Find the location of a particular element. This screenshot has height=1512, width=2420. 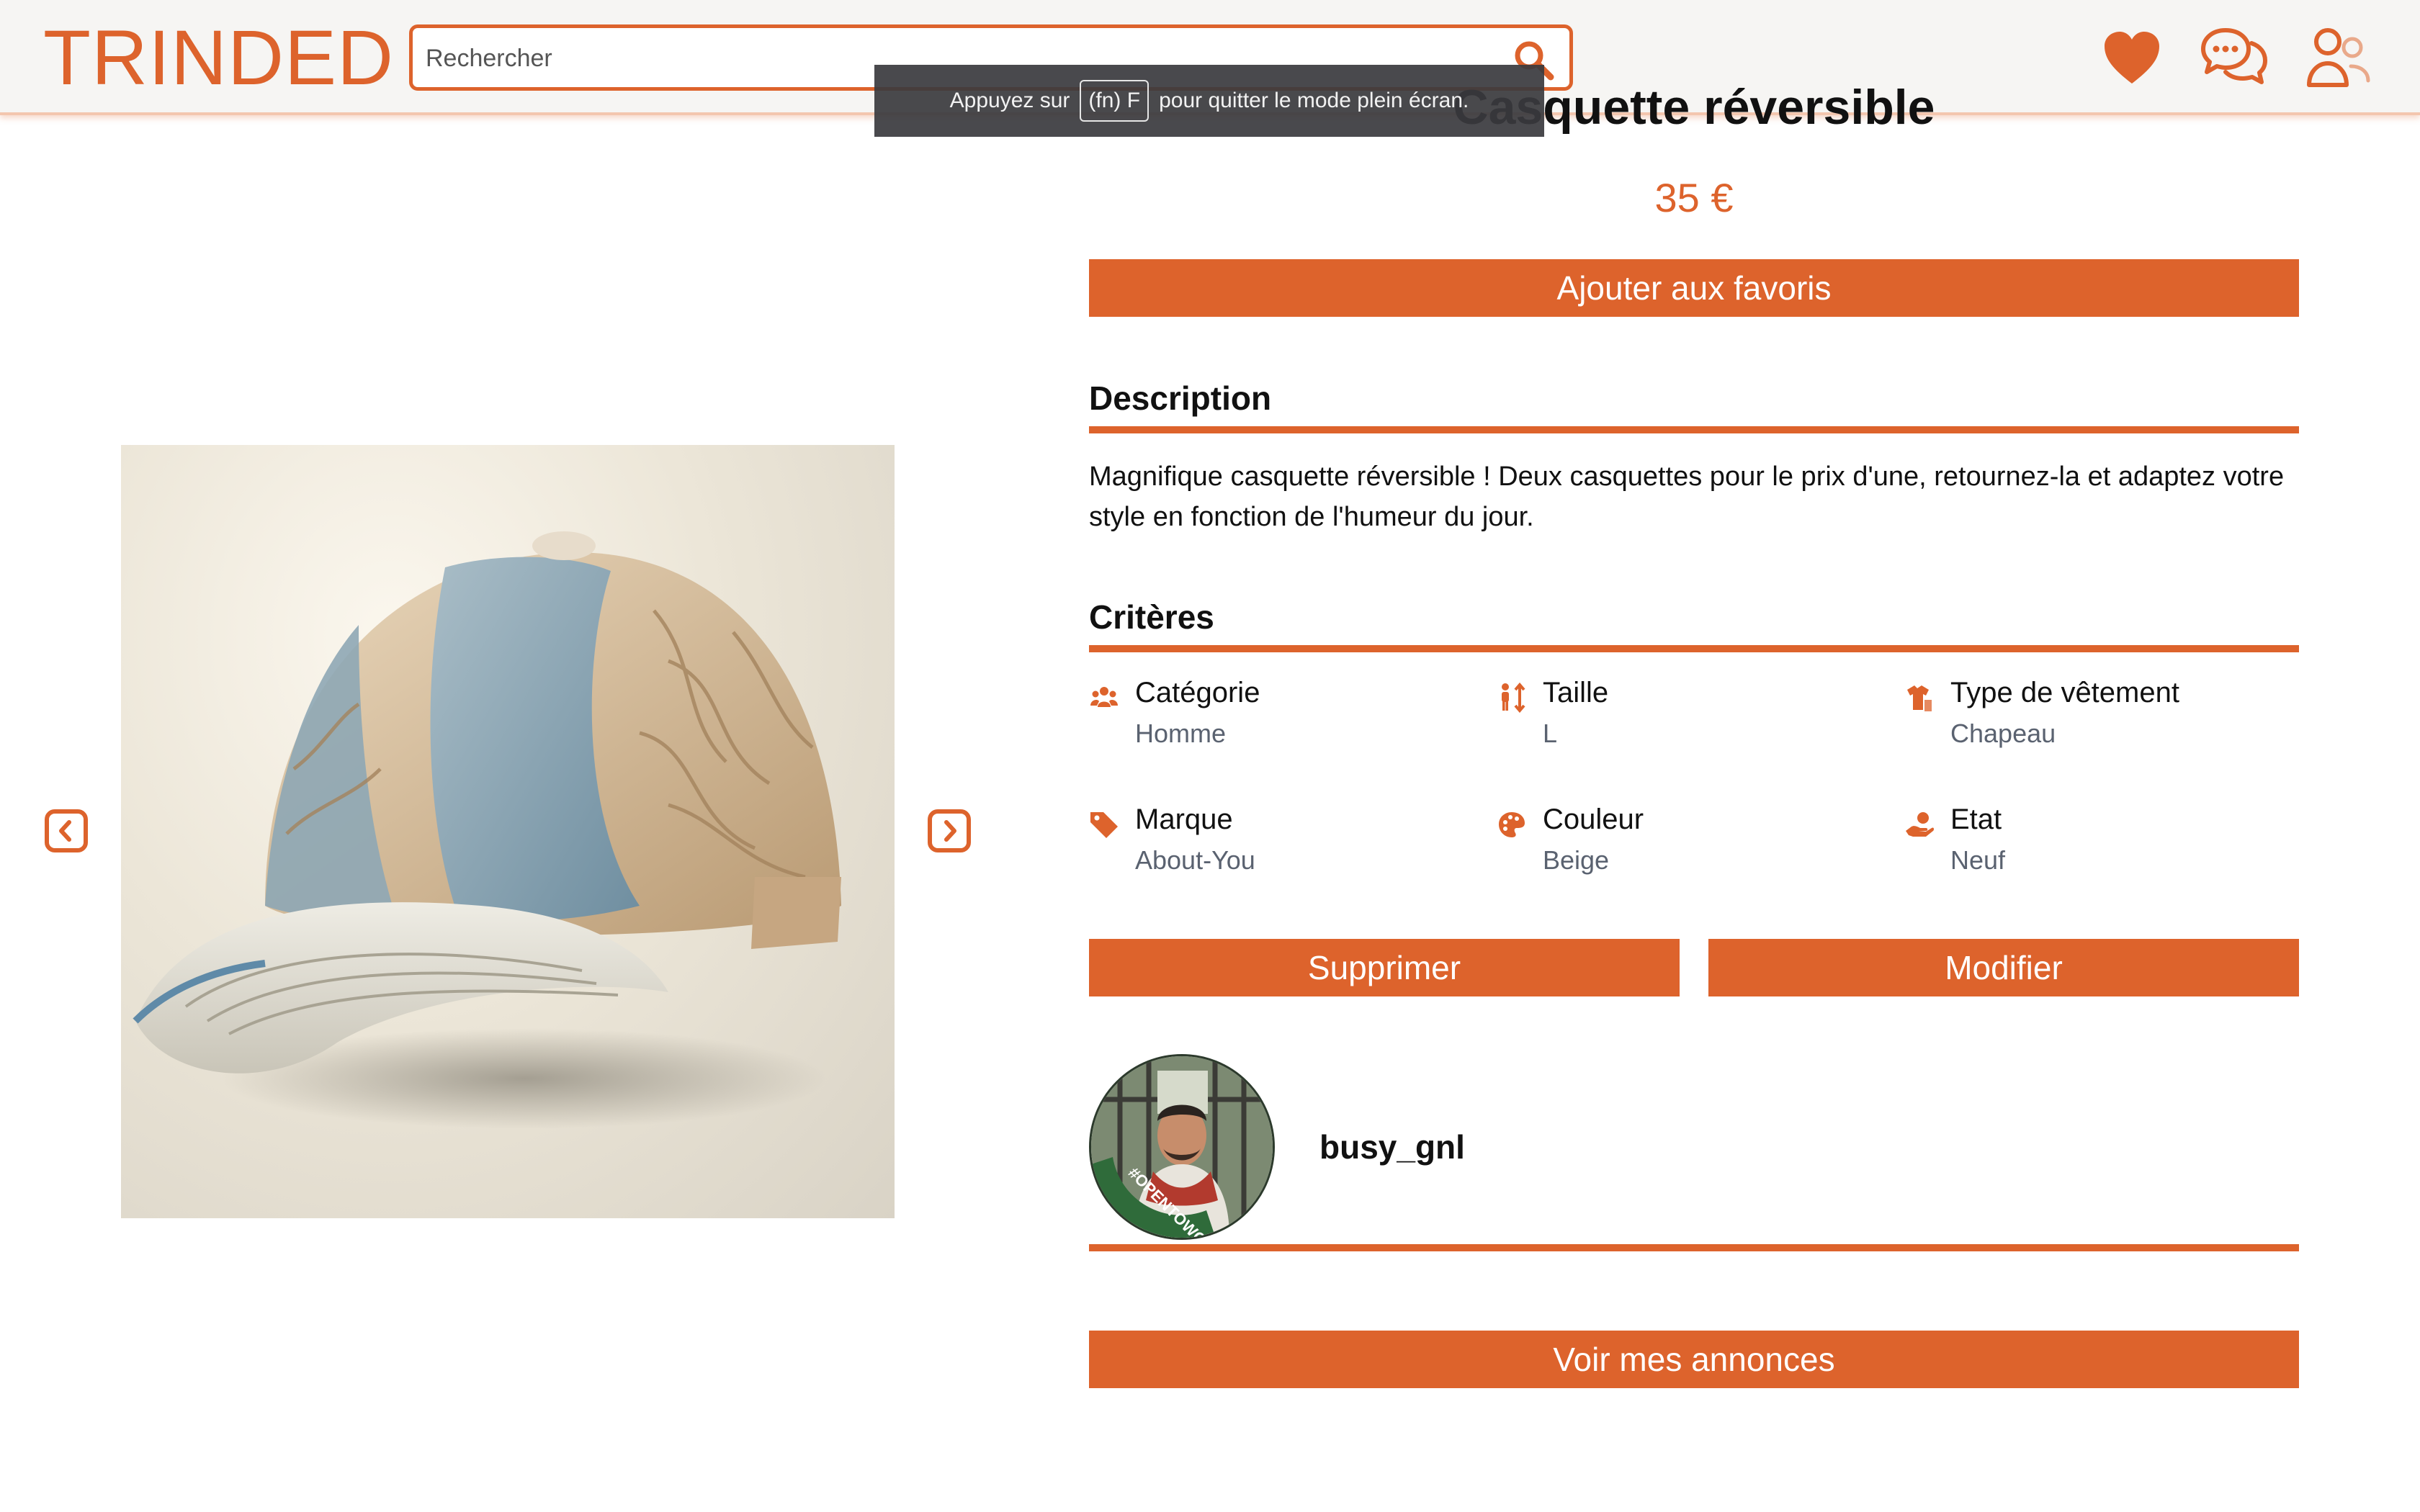

description-heading: Description is located at coordinates (1180, 398).